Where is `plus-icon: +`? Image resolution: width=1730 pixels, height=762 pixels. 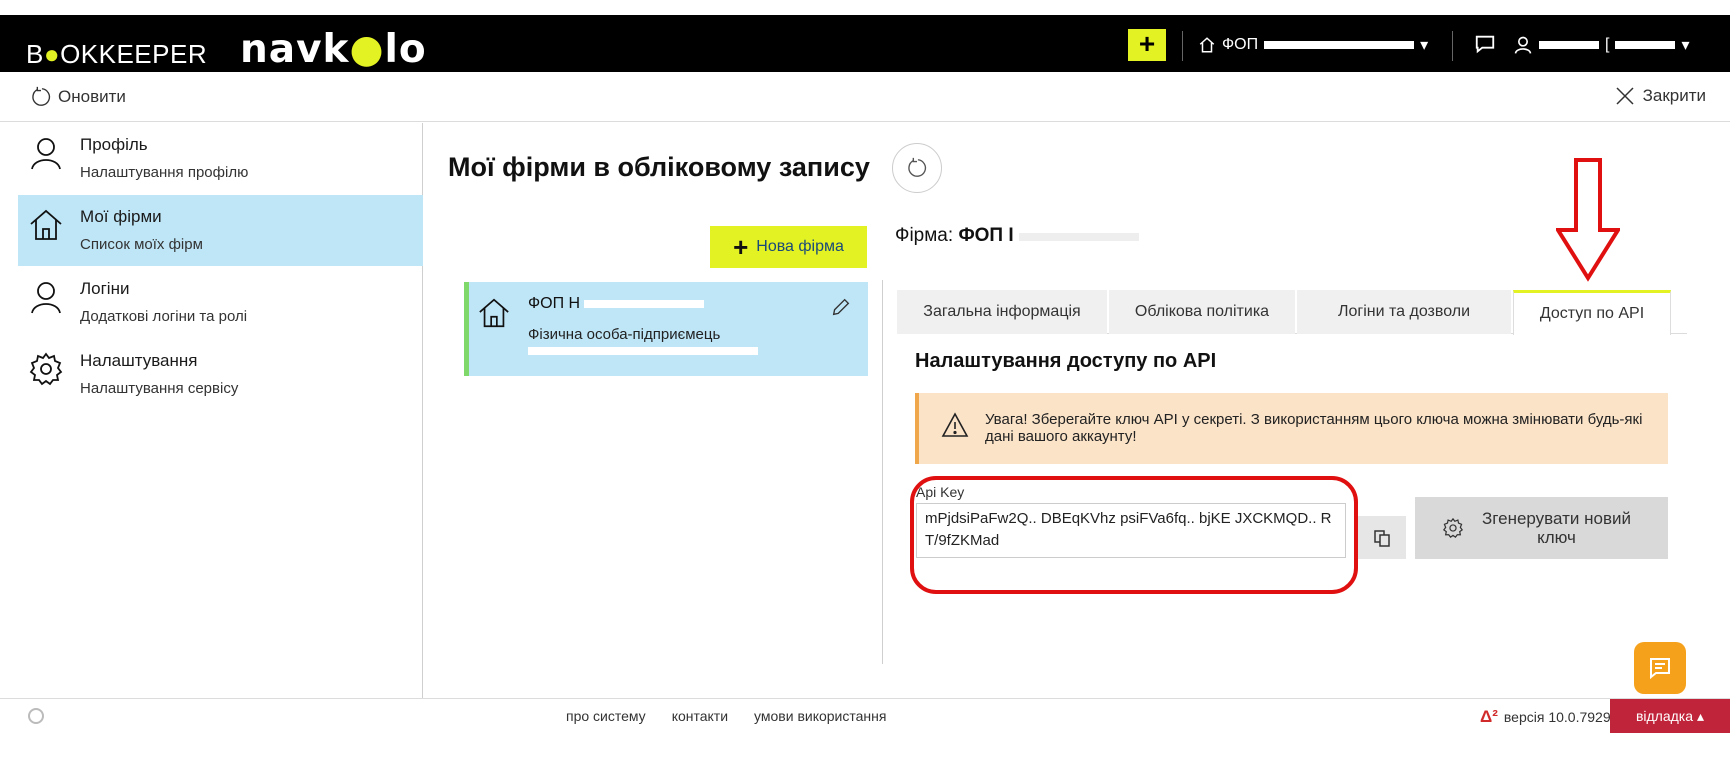
plus-icon: + is located at coordinates (741, 247).